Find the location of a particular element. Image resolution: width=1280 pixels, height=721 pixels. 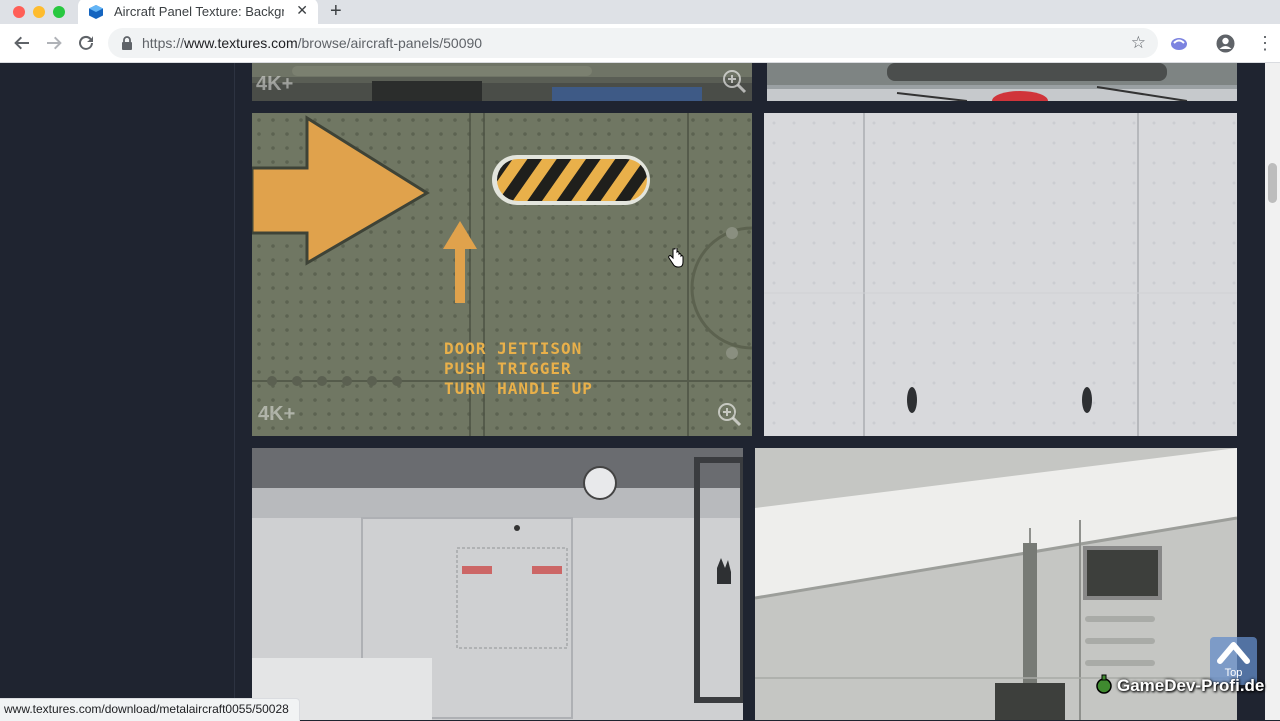

new-tab-button: + is located at coordinates (336, 11).